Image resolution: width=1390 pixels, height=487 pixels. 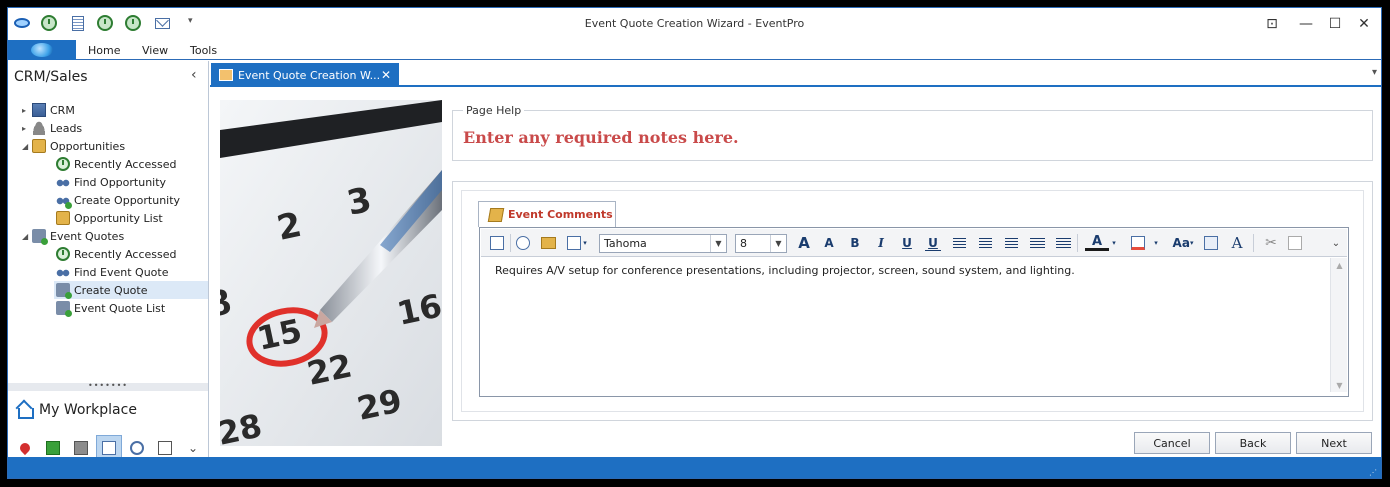 I want to click on document-tab-strip: Event Quote Creation W... ✕ ▾, so click(x=795, y=74).